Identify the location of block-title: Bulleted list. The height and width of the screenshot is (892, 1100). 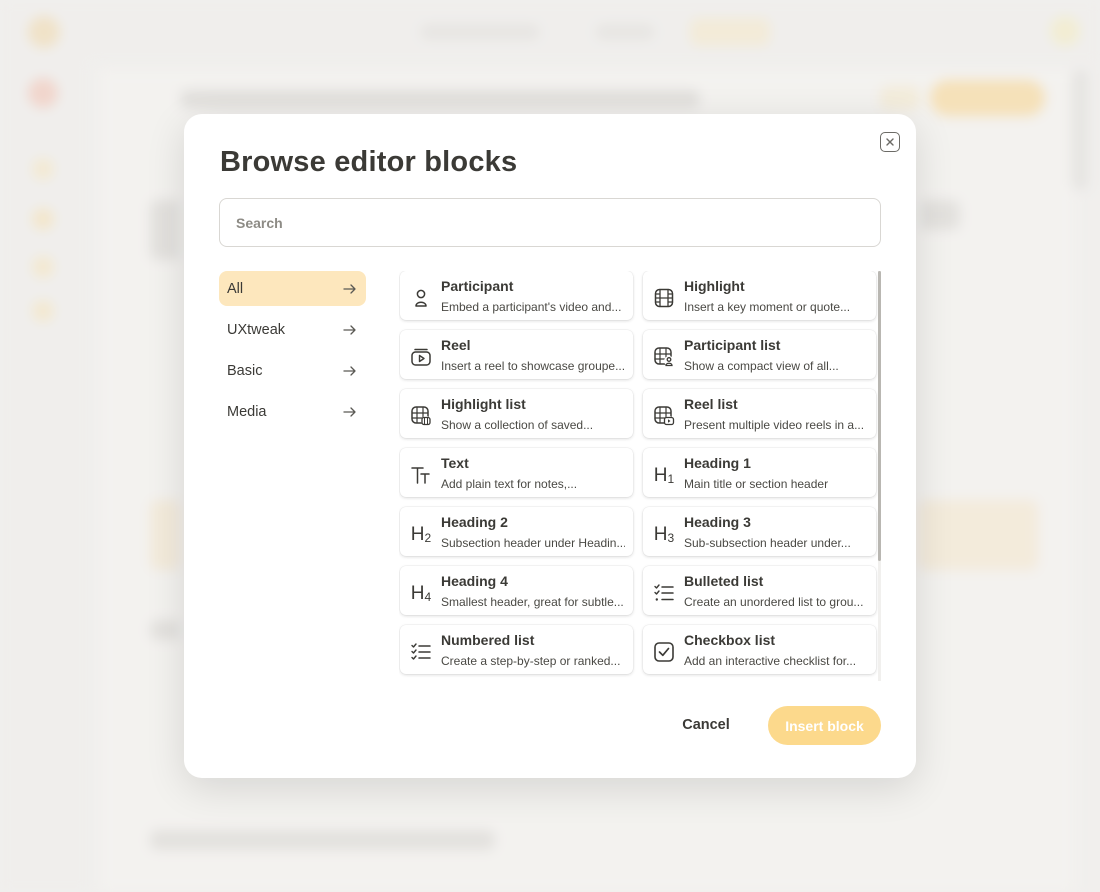
(724, 581).